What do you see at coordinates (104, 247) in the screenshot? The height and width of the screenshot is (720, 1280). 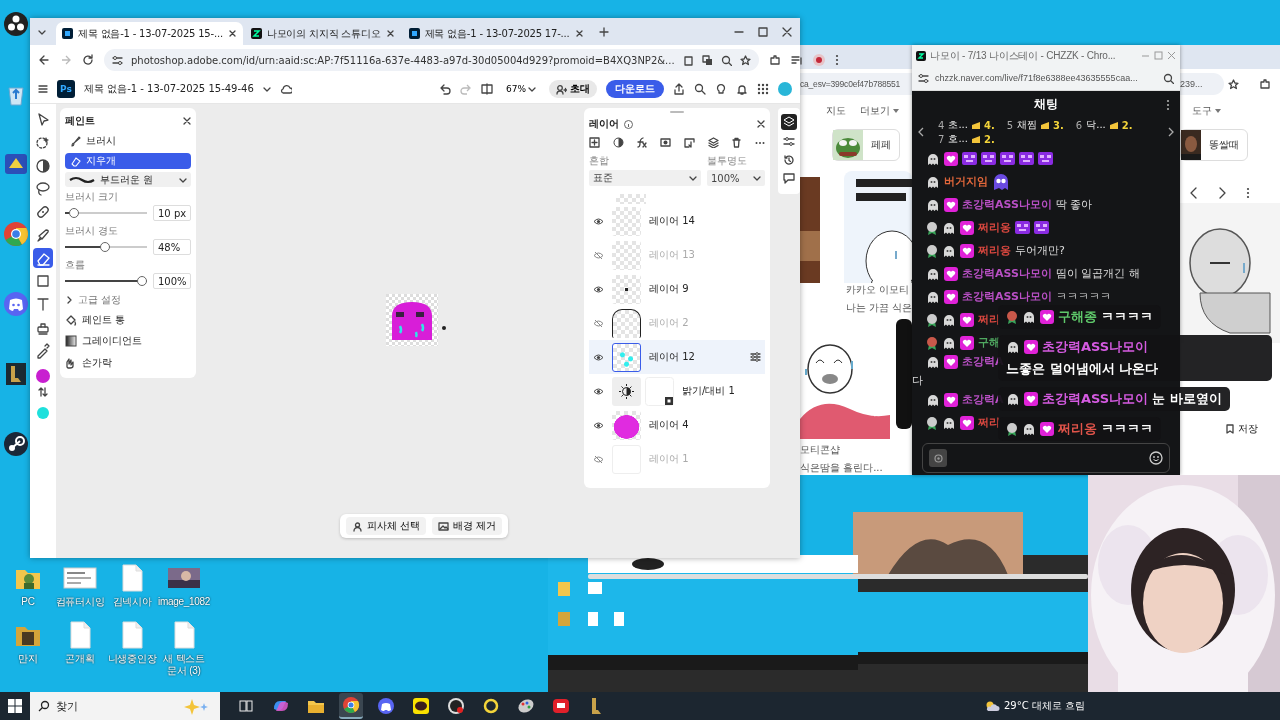 I see `slider-thumb` at bounding box center [104, 247].